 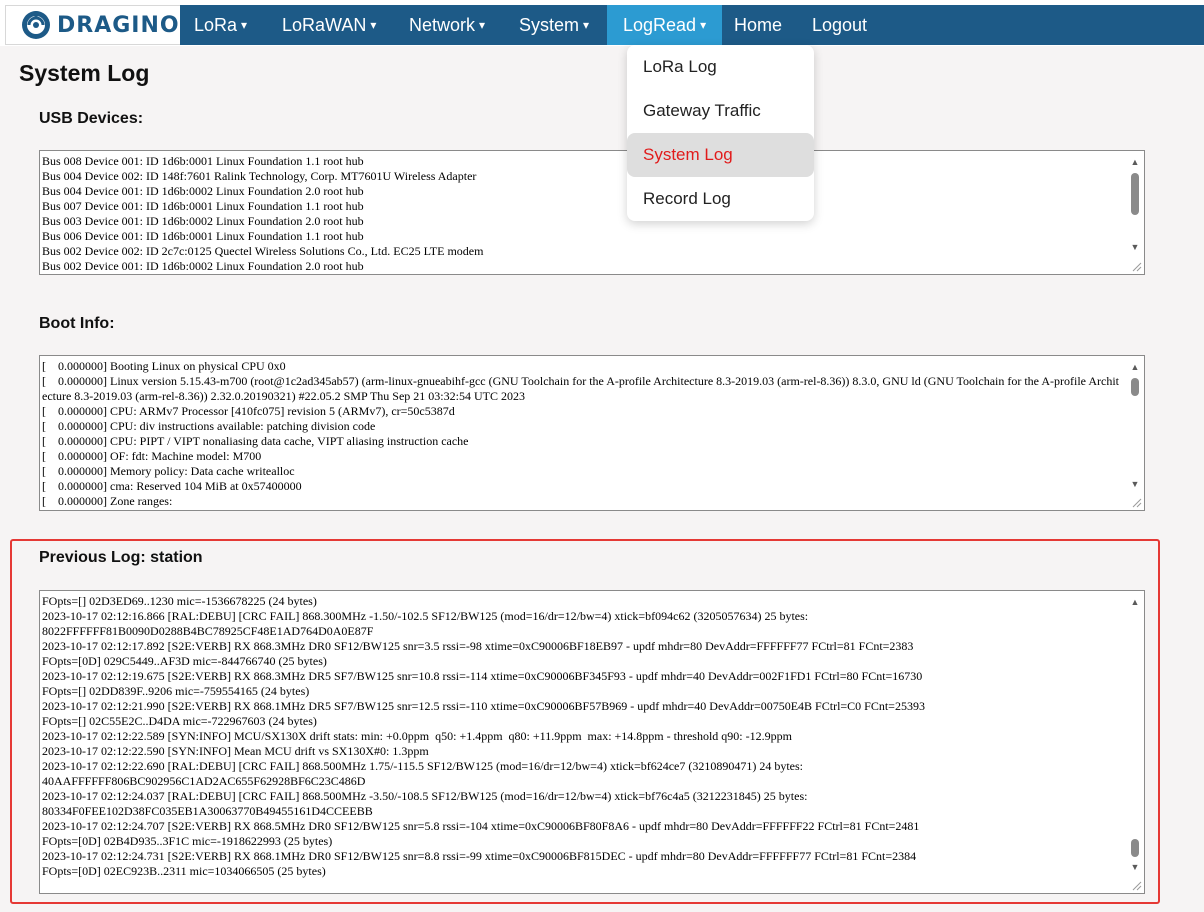 What do you see at coordinates (1135, 433) in the screenshot?
I see `boot-scrollbar: ▲ ▼` at bounding box center [1135, 433].